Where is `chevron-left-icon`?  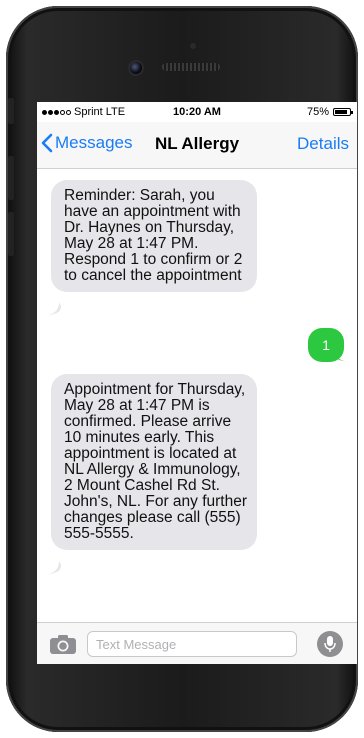
chevron-left-icon is located at coordinates (47, 143).